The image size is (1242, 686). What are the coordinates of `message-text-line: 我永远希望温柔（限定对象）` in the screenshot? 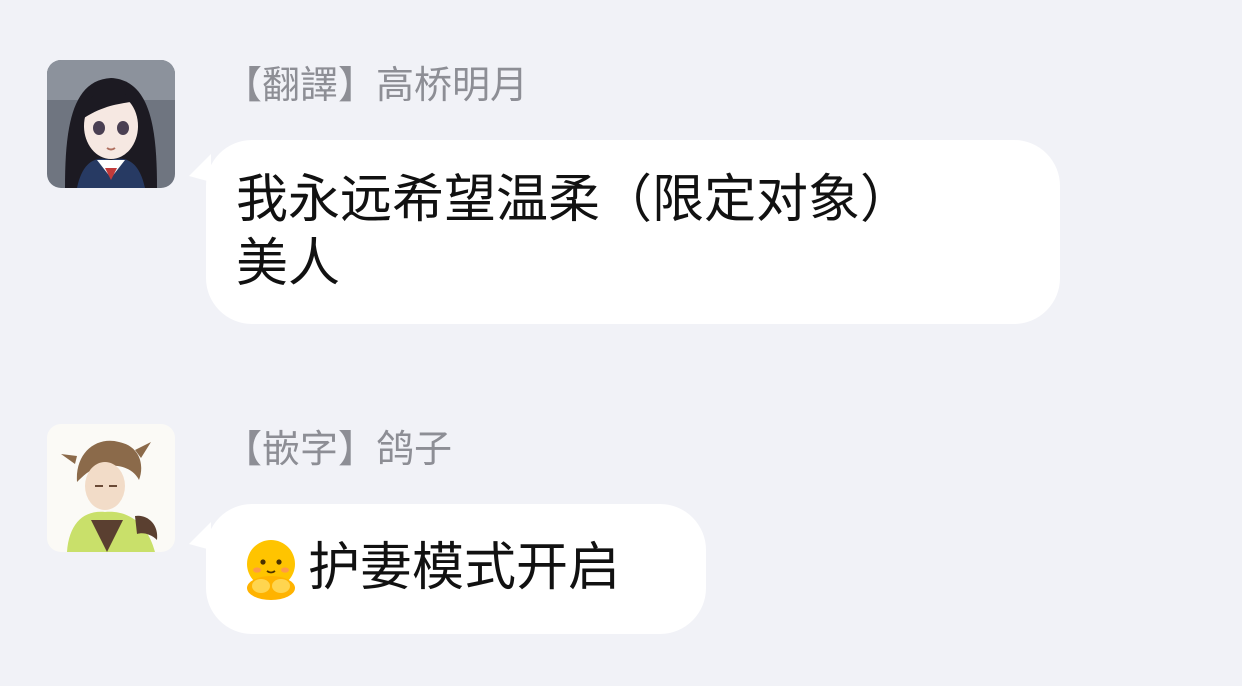 It's located at (574, 200).